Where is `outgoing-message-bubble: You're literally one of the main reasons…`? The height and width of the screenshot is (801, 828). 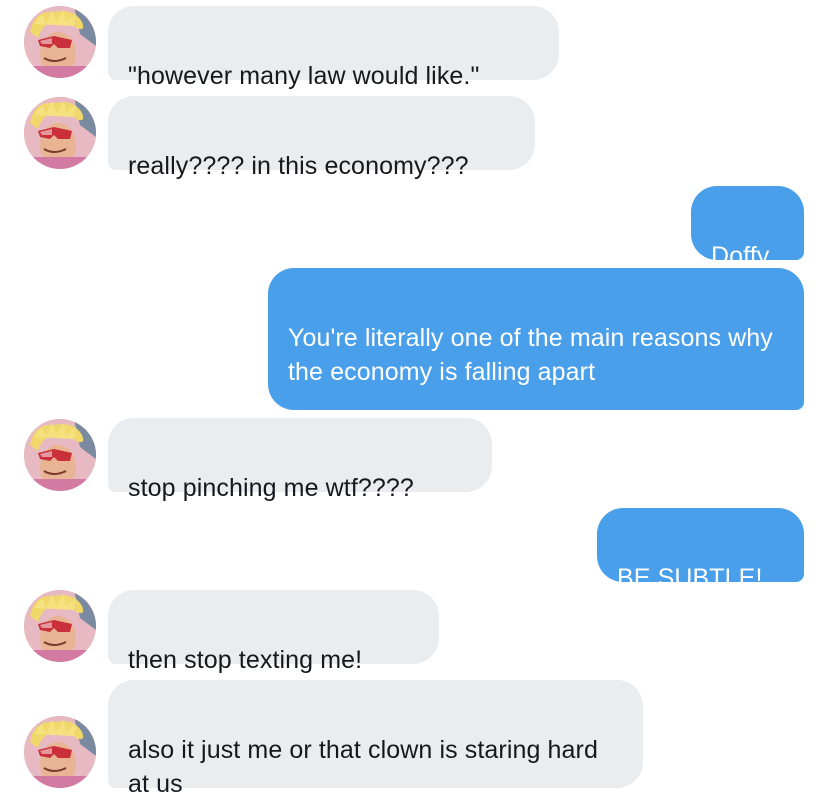 outgoing-message-bubble: You're literally one of the main reasons… is located at coordinates (536, 339).